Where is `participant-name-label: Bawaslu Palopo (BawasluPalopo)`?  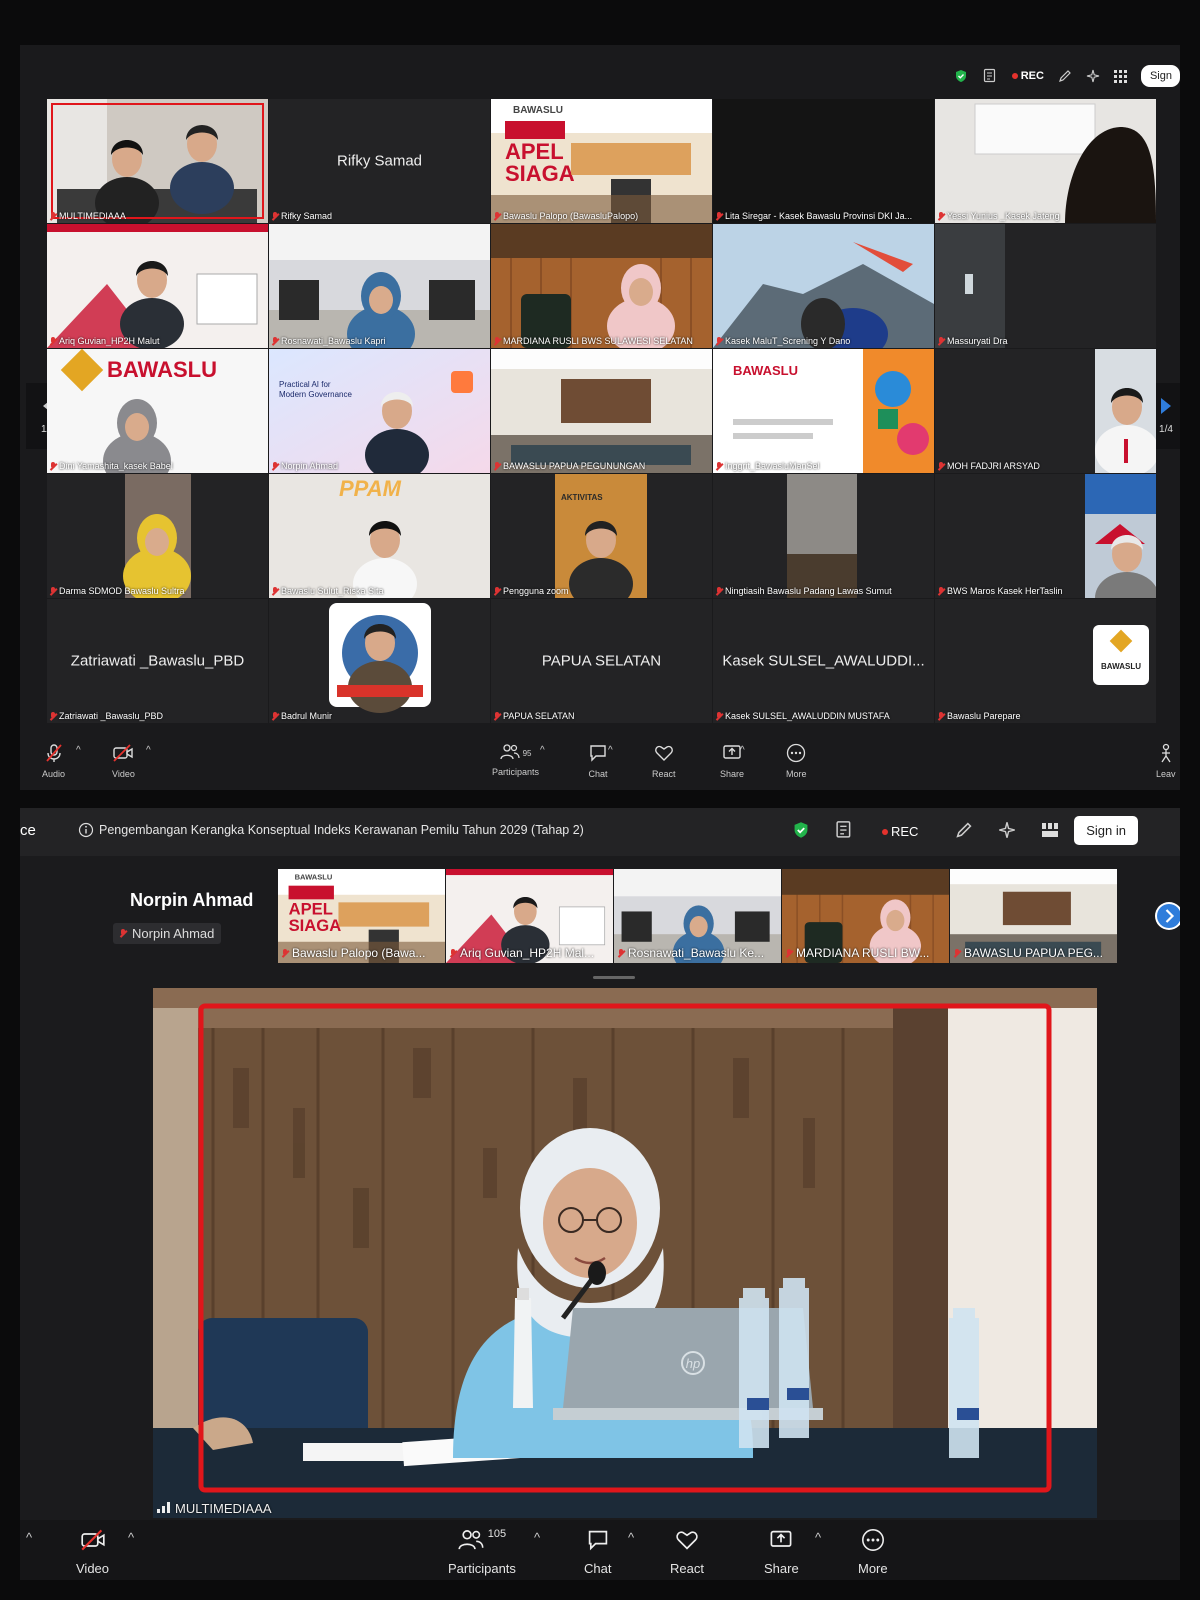 participant-name-label: Bawaslu Palopo (BawasluPalopo) is located at coordinates (566, 216).